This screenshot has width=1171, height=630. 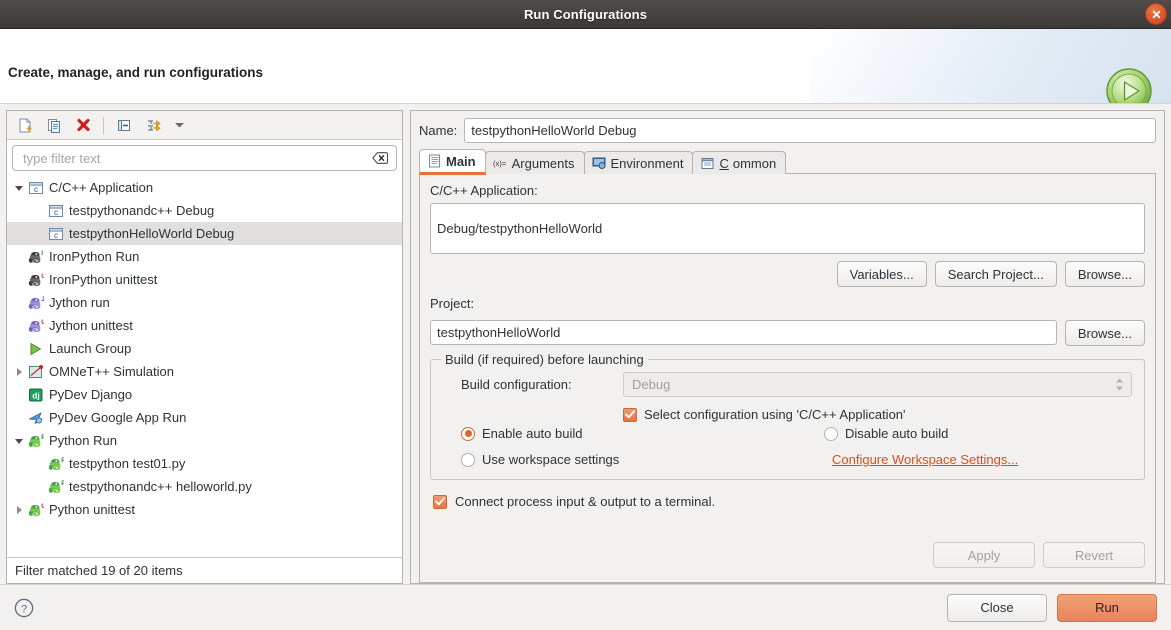 I want to click on collapse-all-icon, so click(x=123, y=125).